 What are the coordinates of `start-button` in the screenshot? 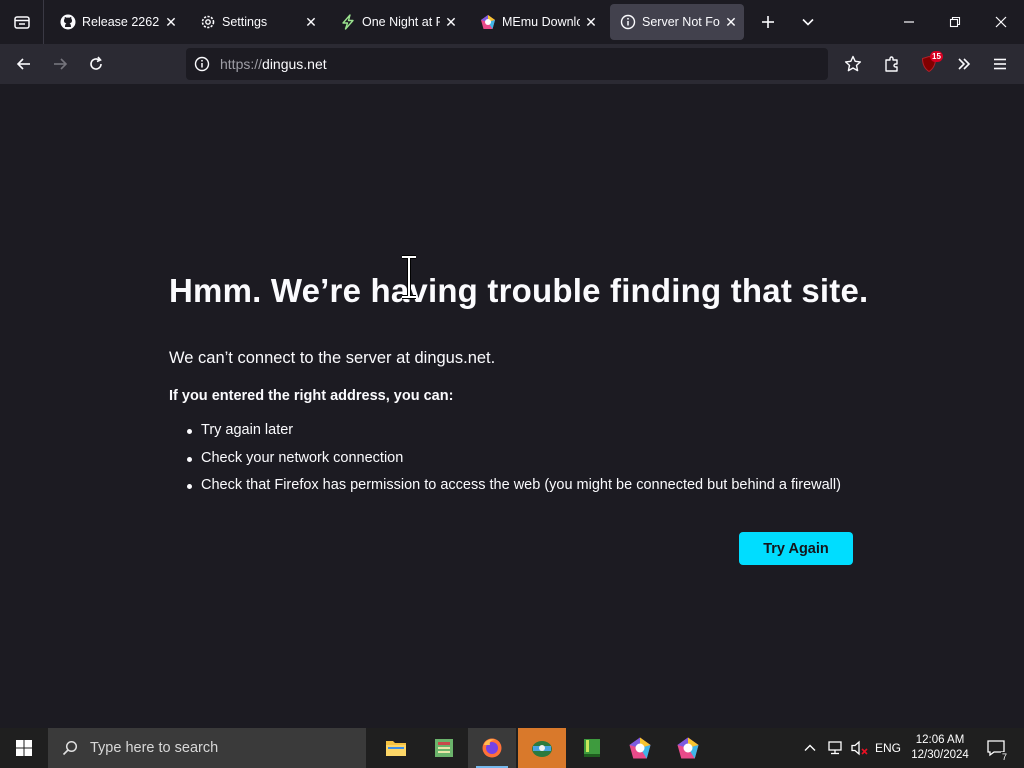 It's located at (24, 748).